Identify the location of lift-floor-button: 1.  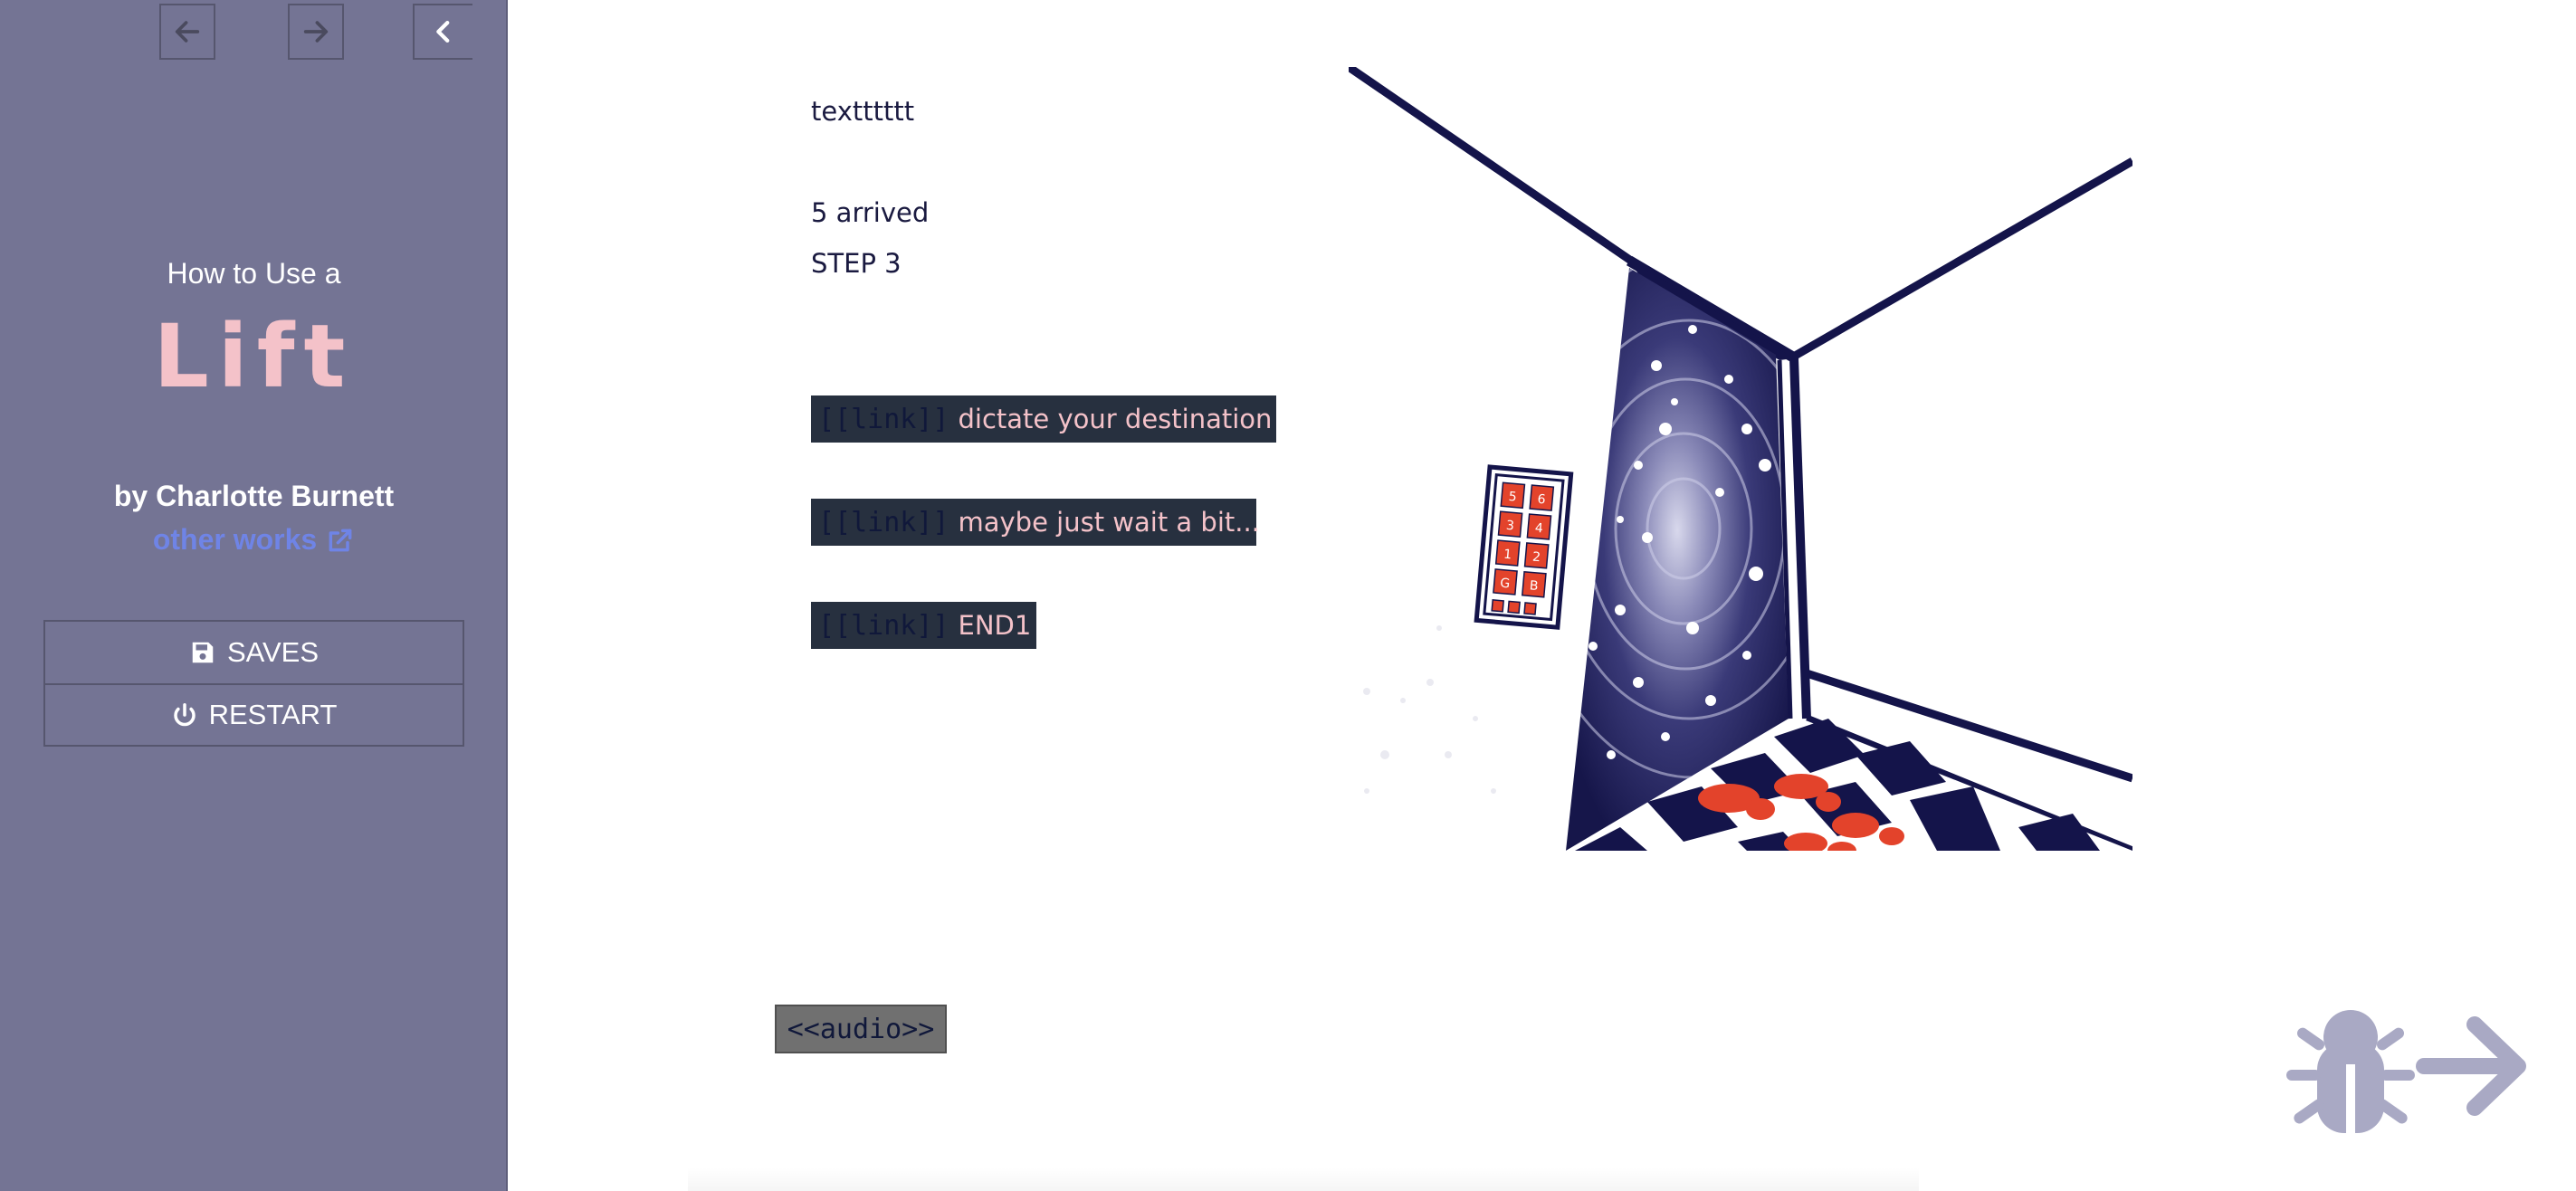
(1507, 555).